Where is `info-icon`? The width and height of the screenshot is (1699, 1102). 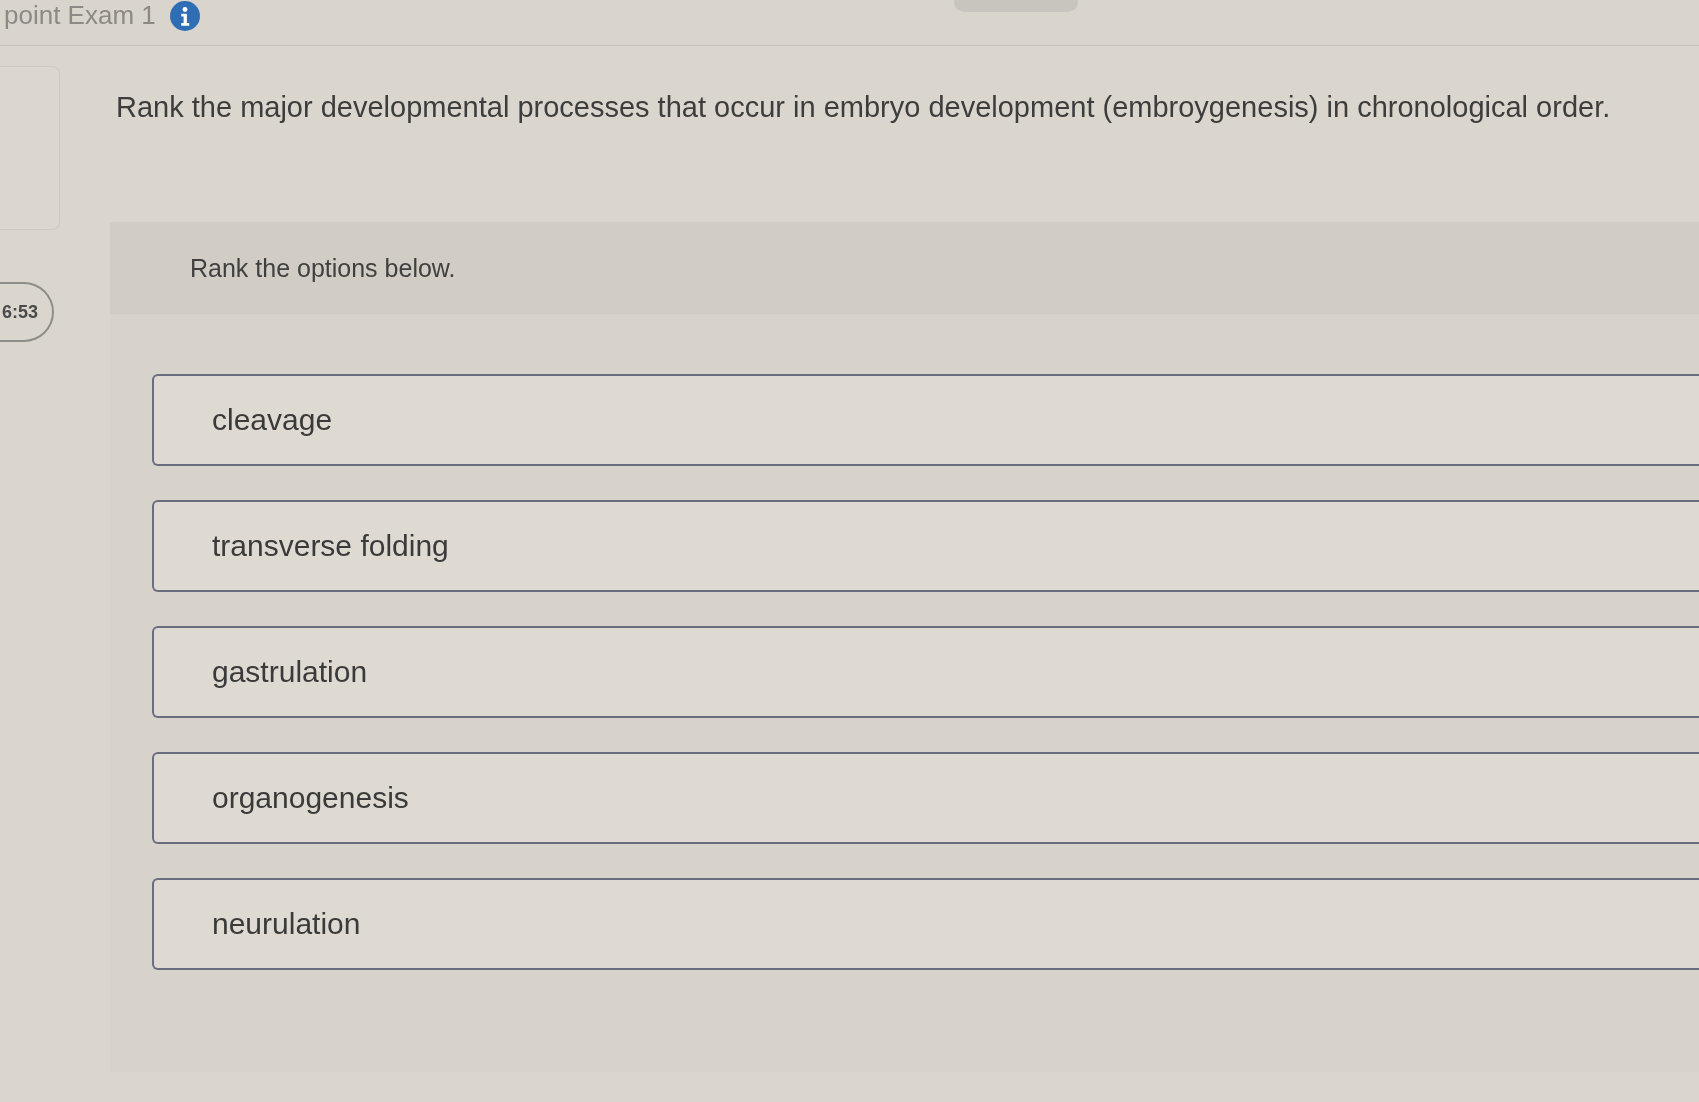 info-icon is located at coordinates (184, 16).